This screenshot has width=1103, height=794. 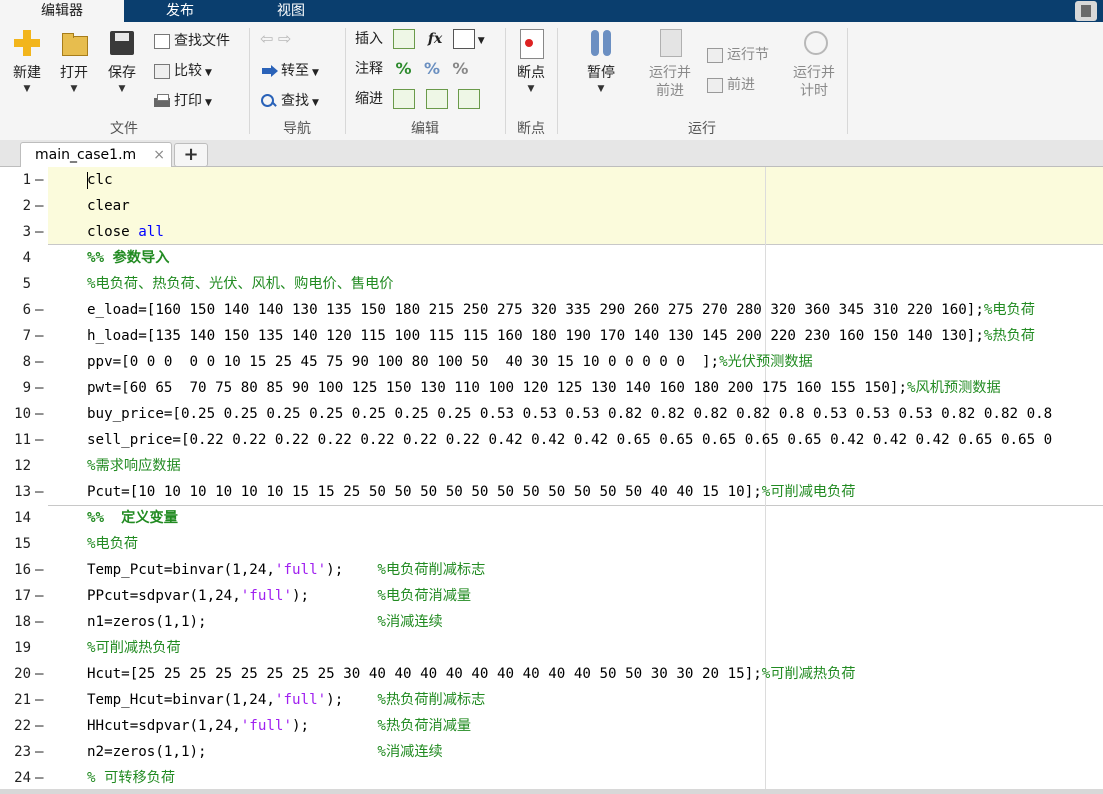 I want to click on print-button: 打印 ▼, so click(x=182, y=101).